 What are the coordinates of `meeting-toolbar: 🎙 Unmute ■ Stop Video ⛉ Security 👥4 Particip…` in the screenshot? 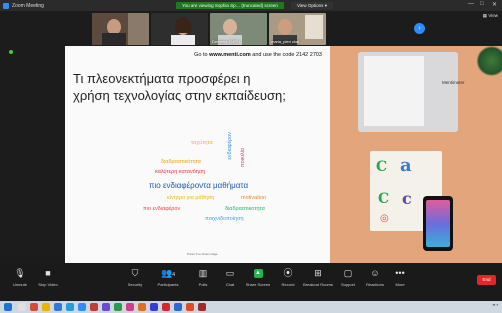 It's located at (251, 282).